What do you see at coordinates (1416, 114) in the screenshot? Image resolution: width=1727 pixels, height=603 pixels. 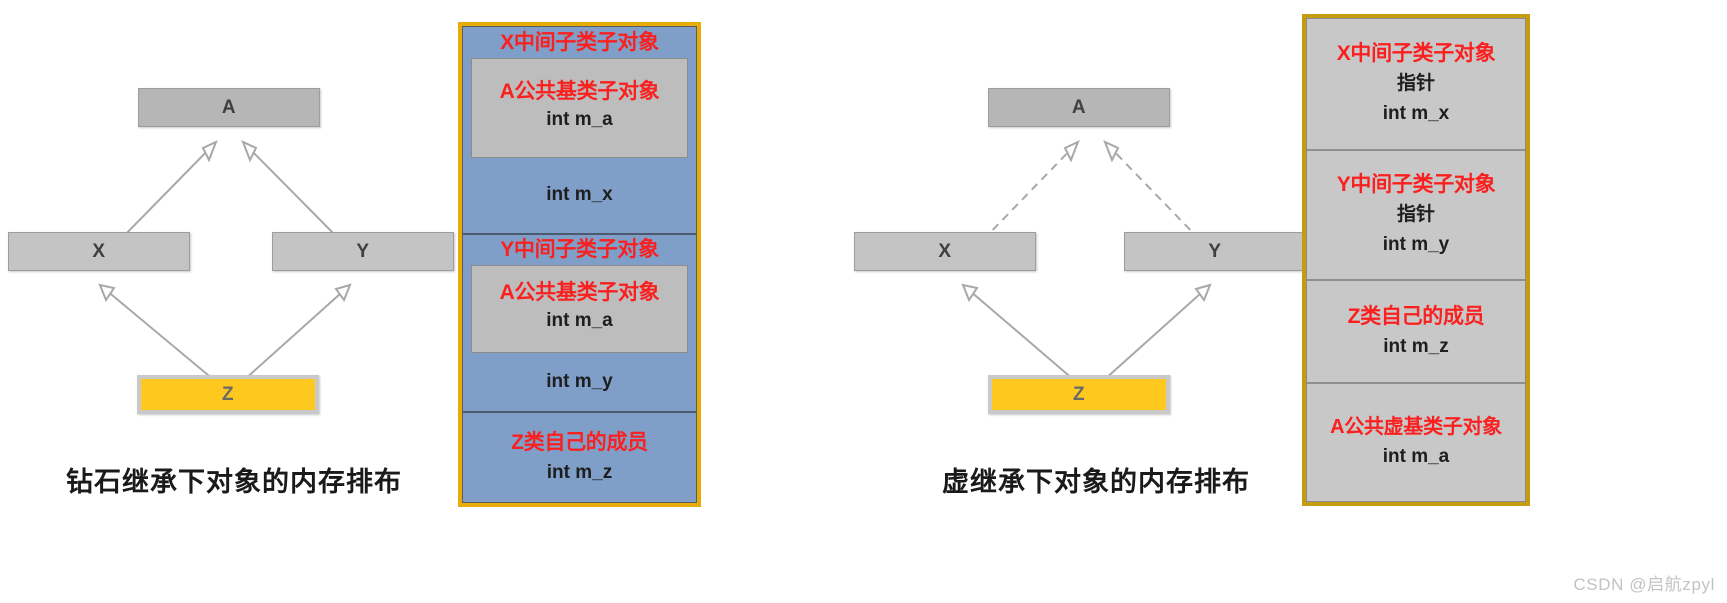 I see `memory-block-x-virtual-member: int m_x` at bounding box center [1416, 114].